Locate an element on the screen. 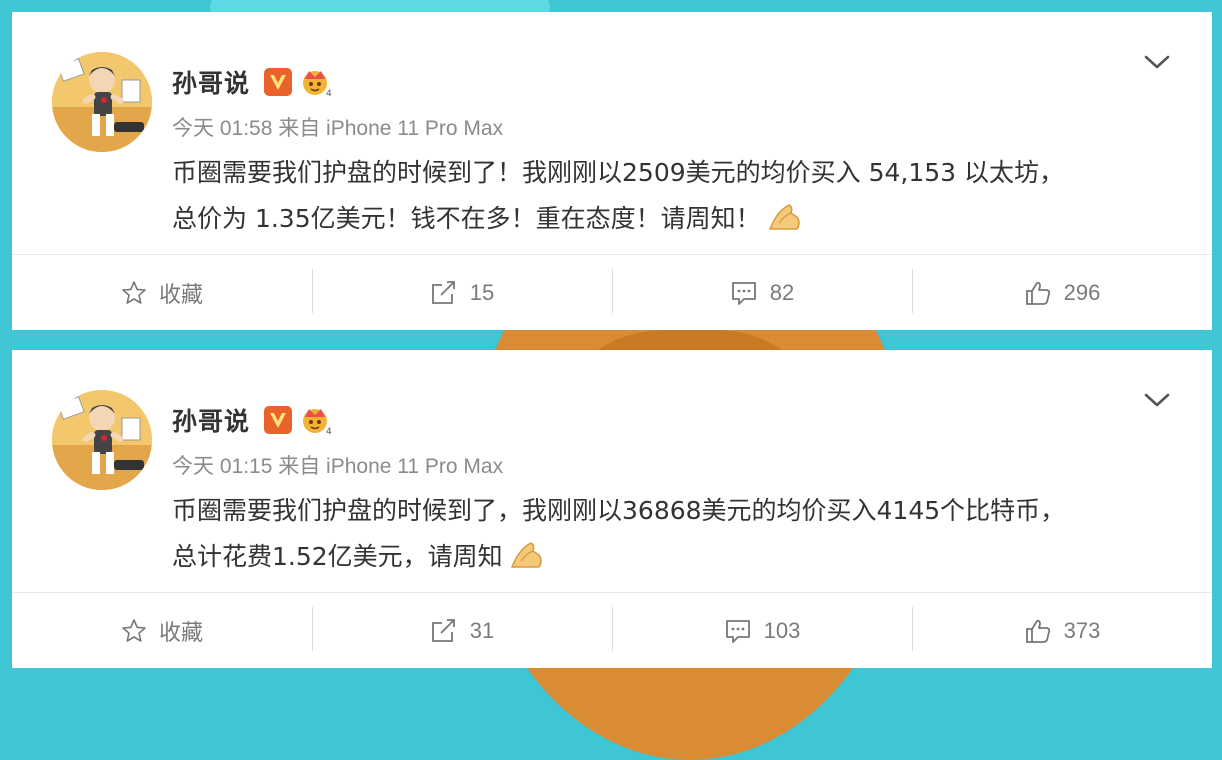  comment-count: 82 is located at coordinates (782, 292).